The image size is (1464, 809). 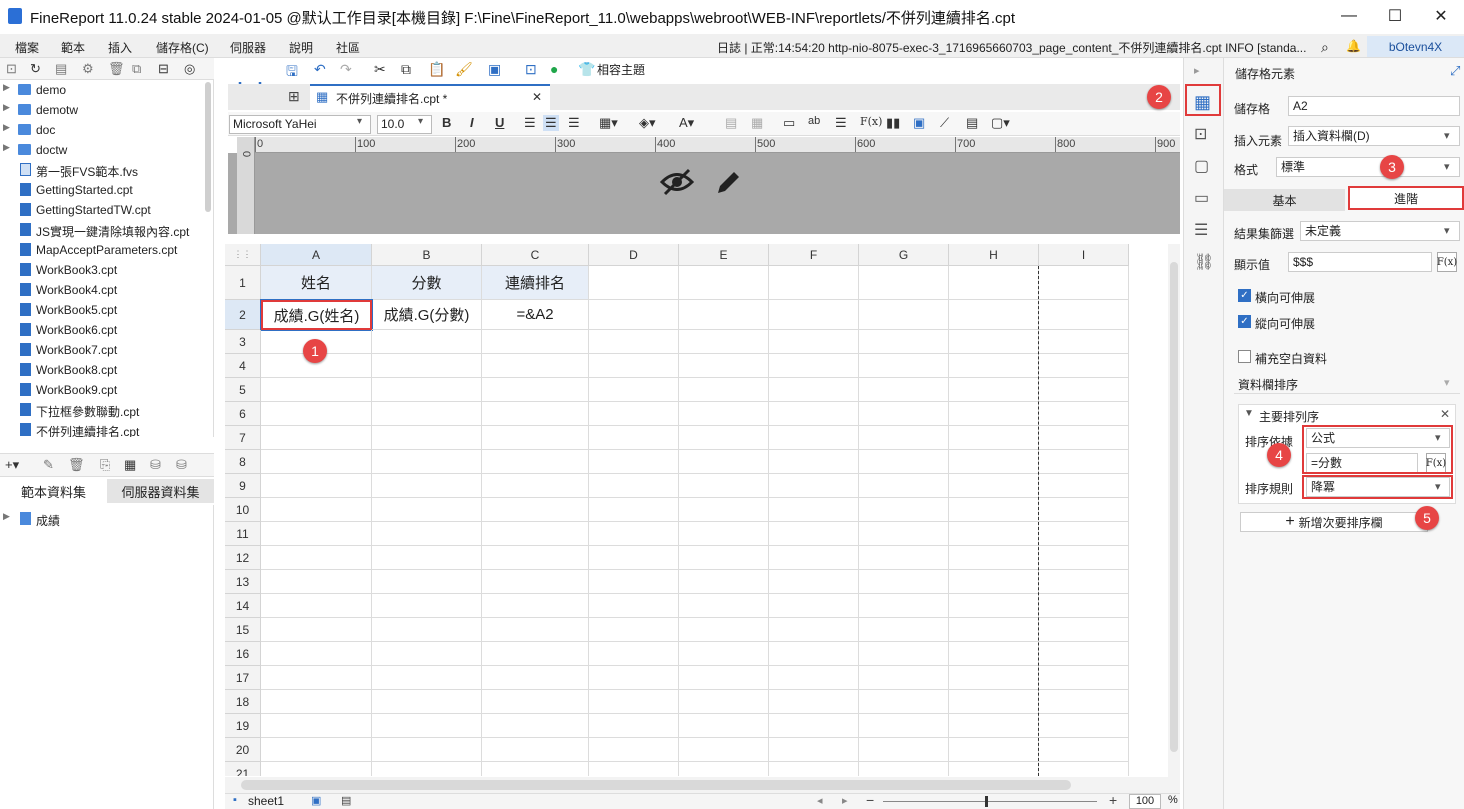 I want to click on cell-c4, so click(x=535, y=366).